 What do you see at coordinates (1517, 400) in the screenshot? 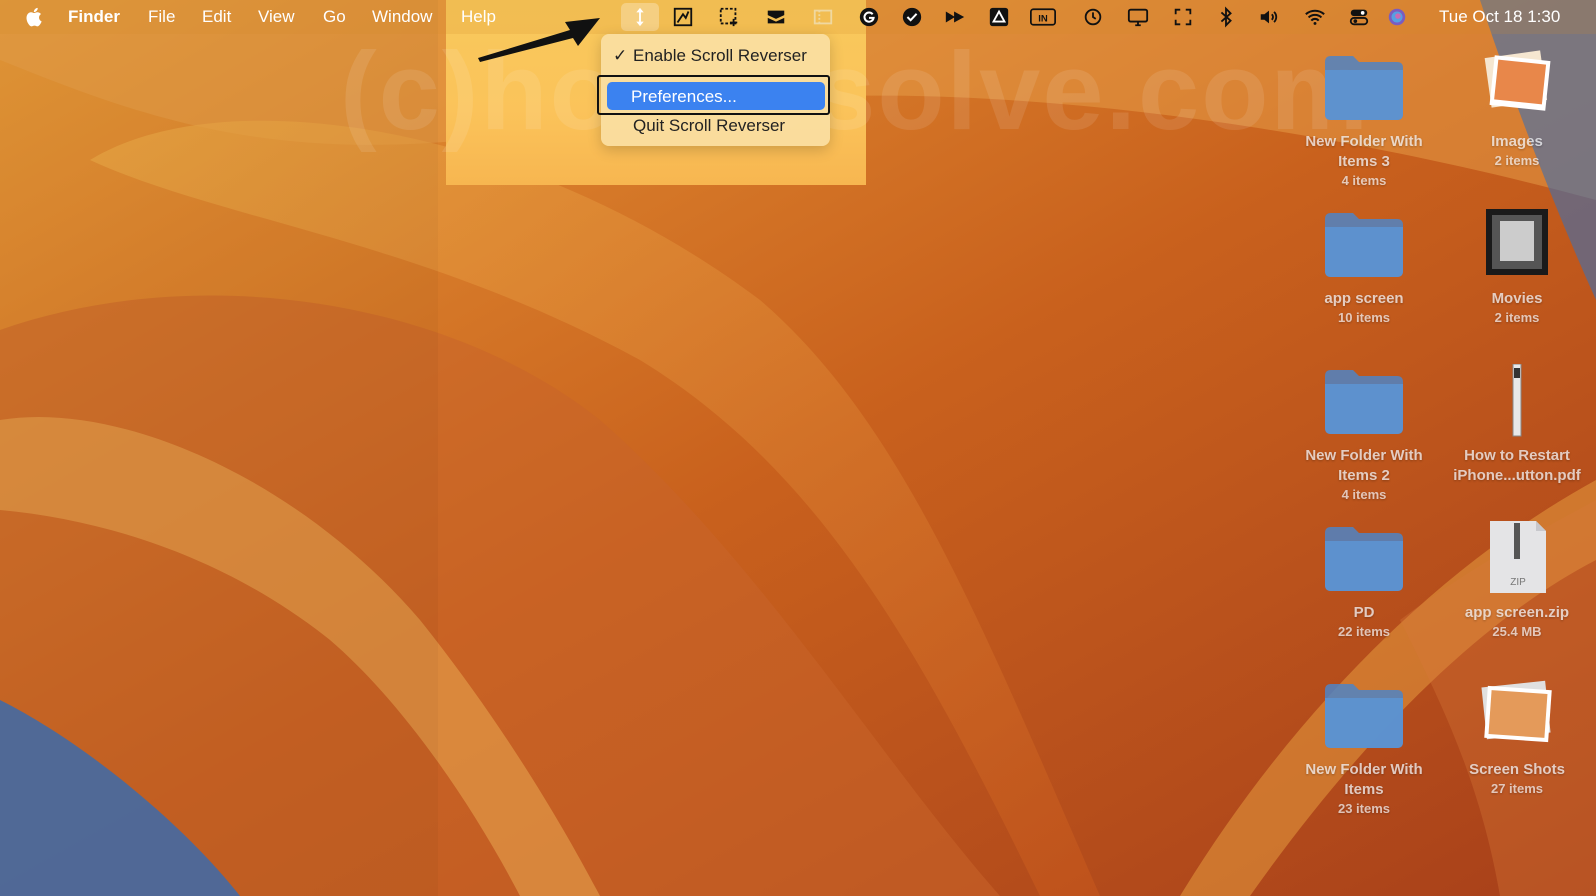
I see `pdf-document-icon` at bounding box center [1517, 400].